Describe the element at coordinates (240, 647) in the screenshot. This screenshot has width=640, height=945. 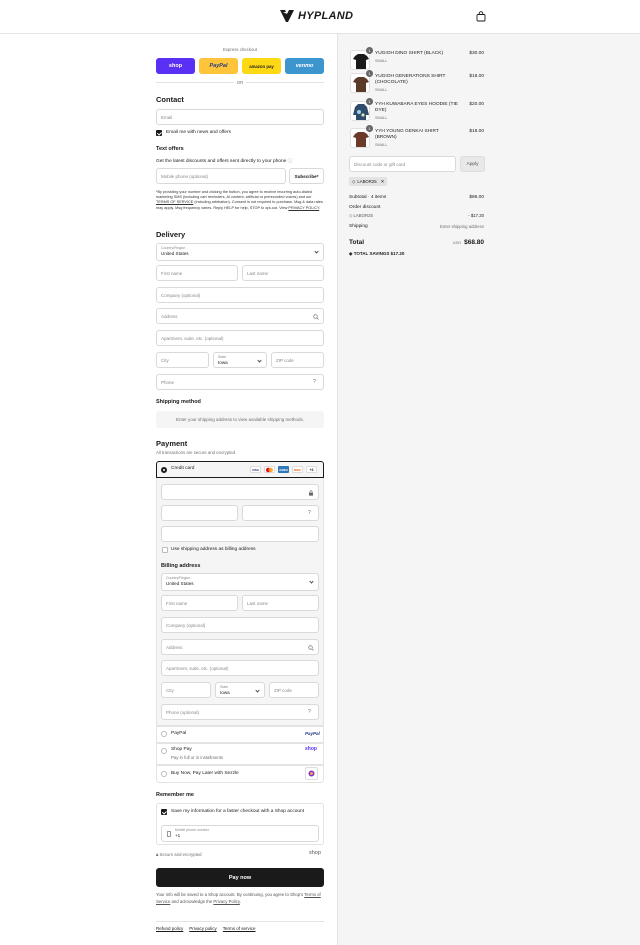
I see `billing-address-field: Address` at that location.